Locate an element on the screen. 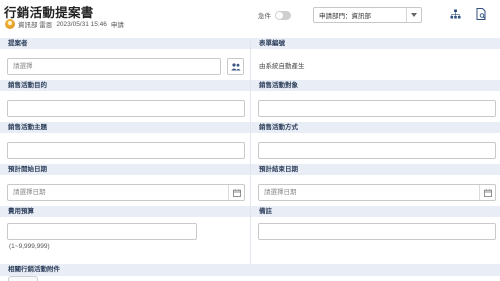 Image resolution: width=500 pixels, height=281 pixels. budget-input is located at coordinates (102, 231).